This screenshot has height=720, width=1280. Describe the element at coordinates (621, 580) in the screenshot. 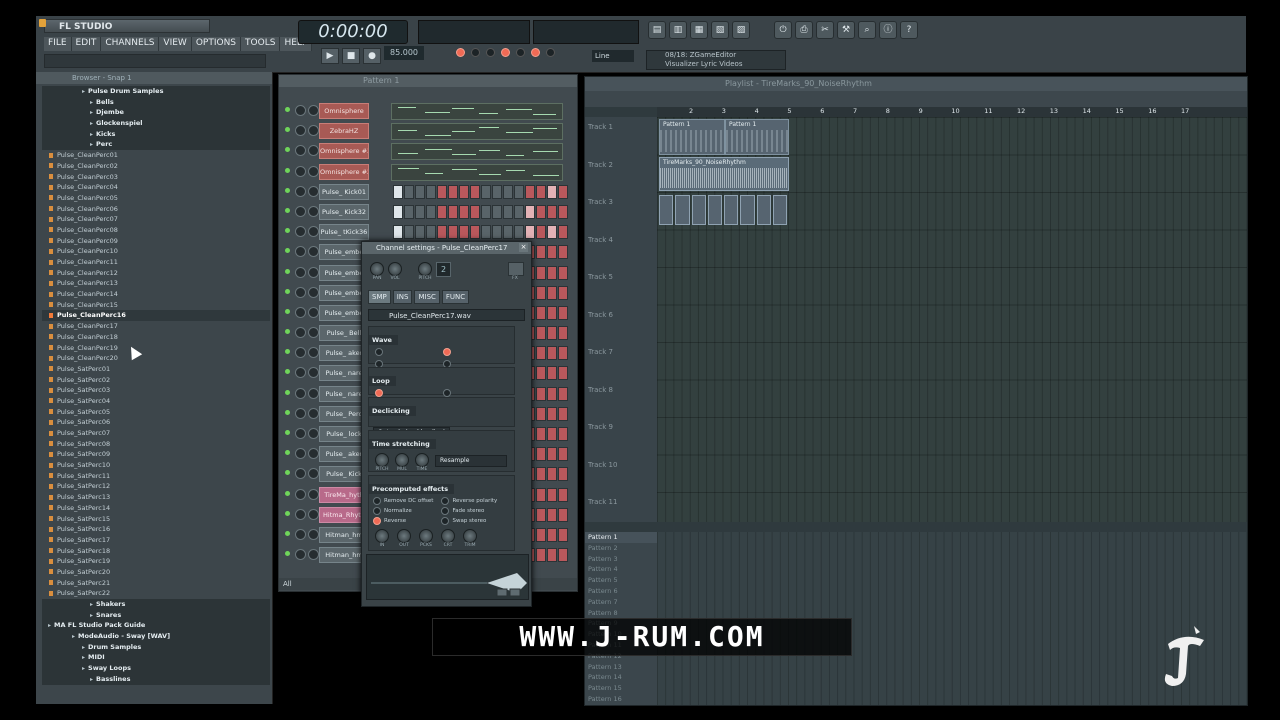

I see `pattern-list-item: Pattern 5` at that location.